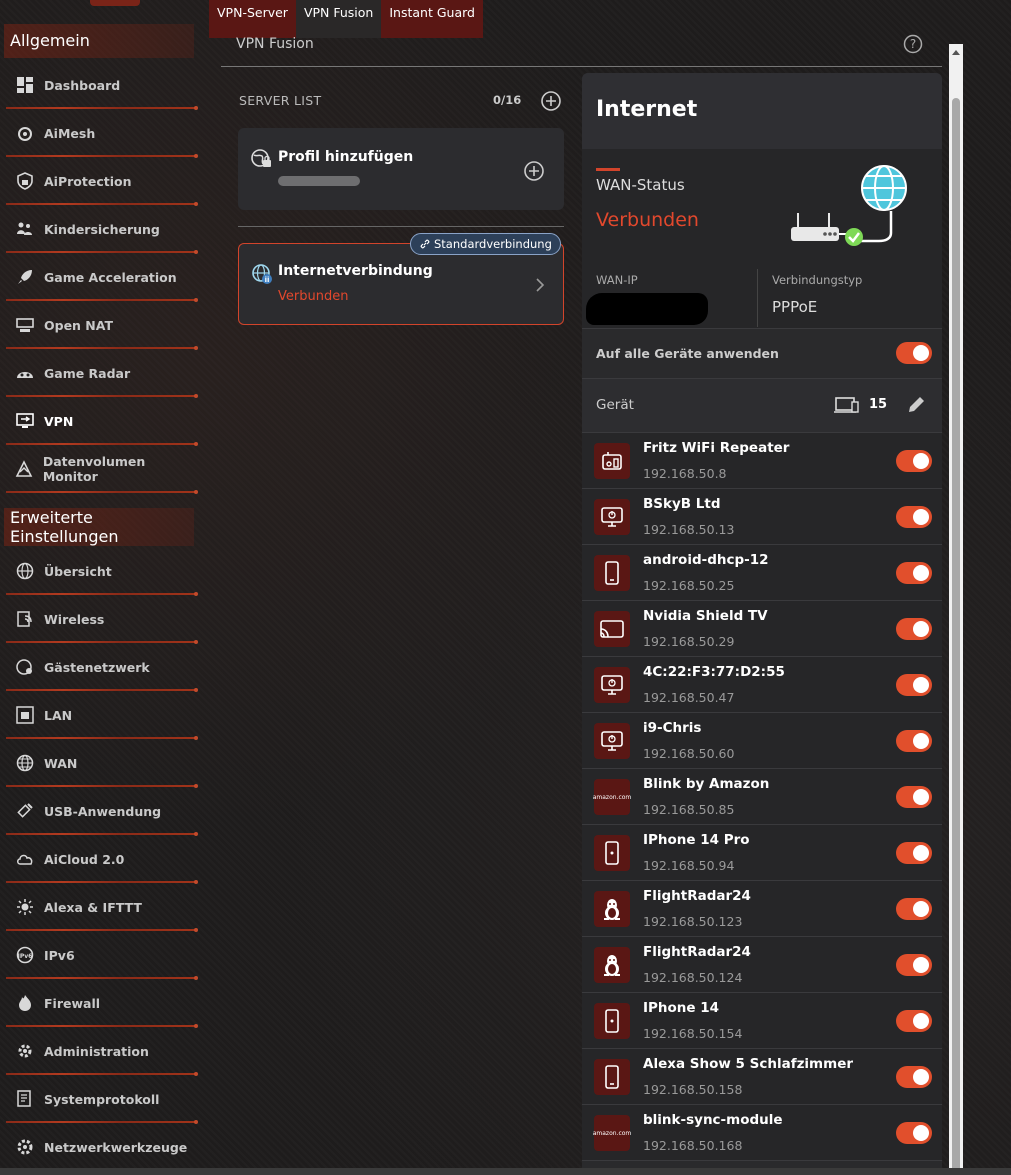  I want to click on device-ip: 192.168.50.154, so click(693, 1033).